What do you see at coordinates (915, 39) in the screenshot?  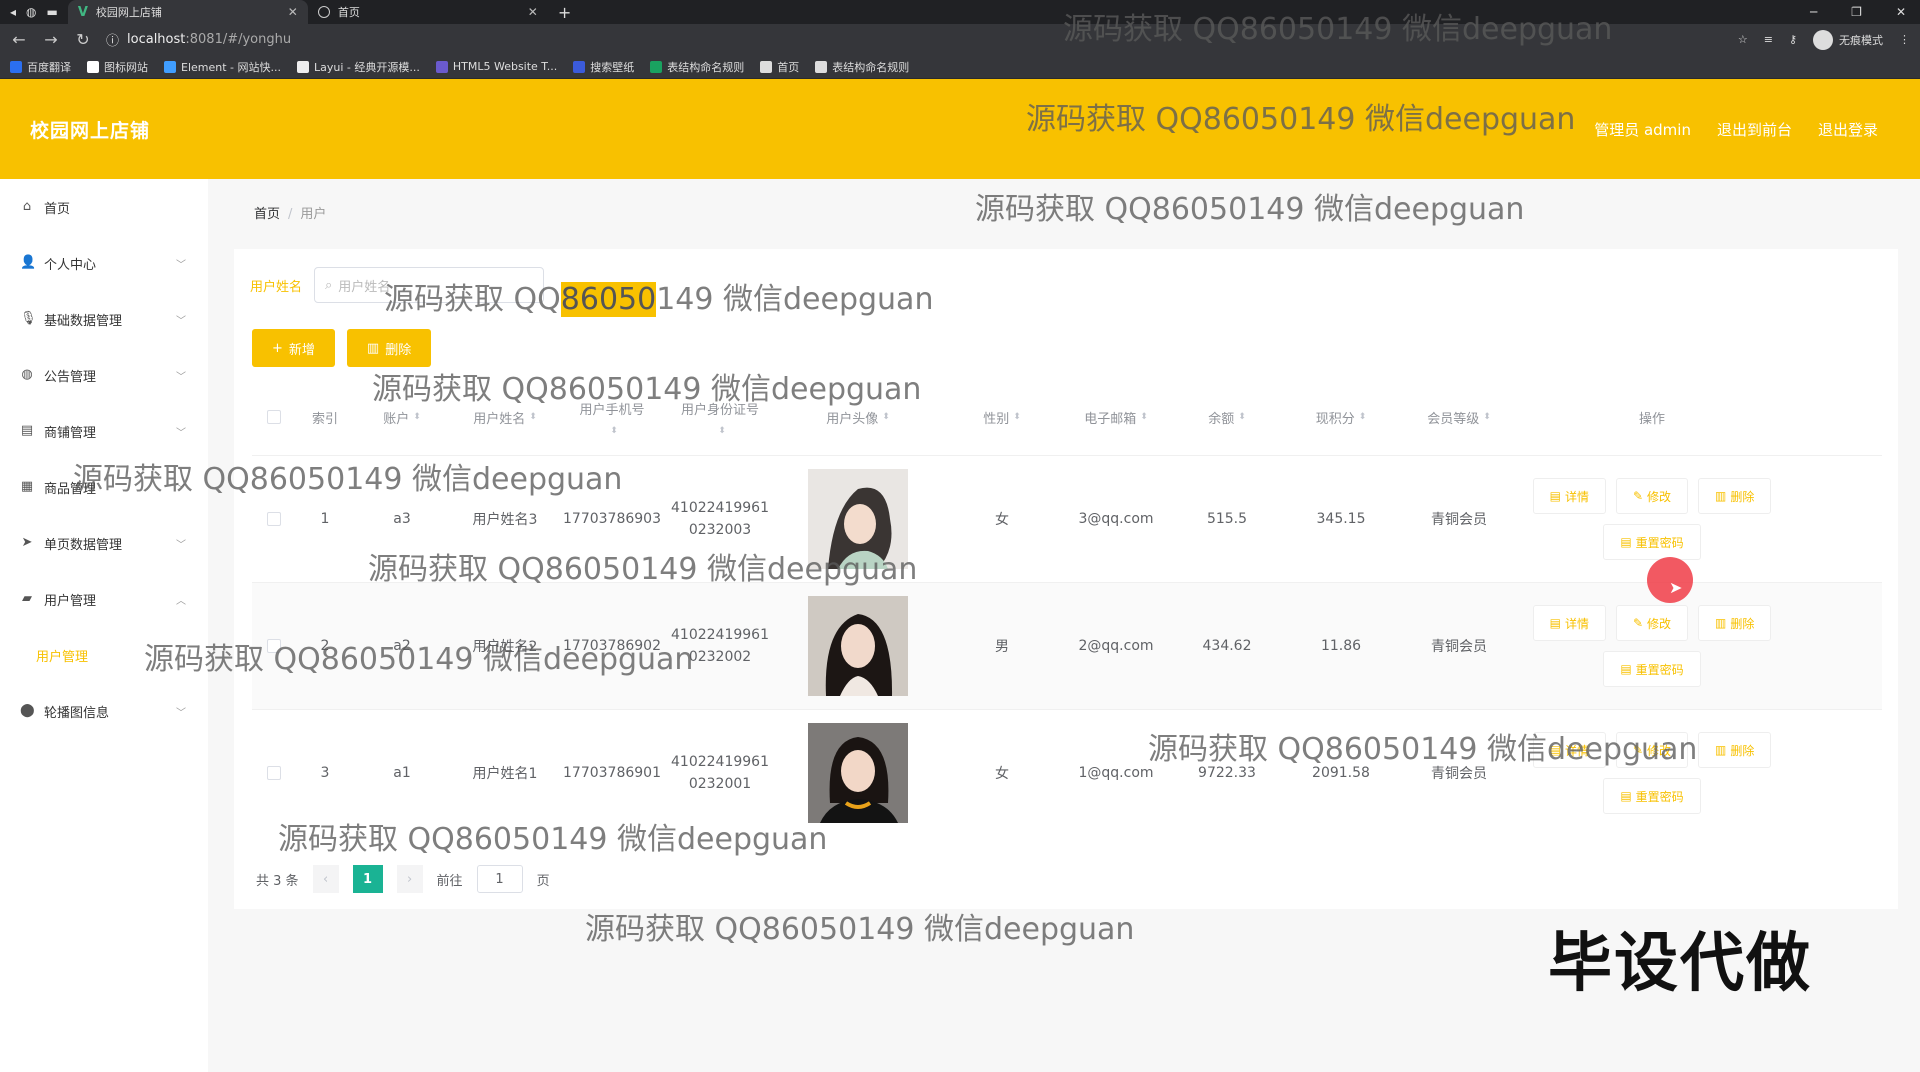 I see `url-field: ⓘ localhost:8081/#/yonghu` at bounding box center [915, 39].